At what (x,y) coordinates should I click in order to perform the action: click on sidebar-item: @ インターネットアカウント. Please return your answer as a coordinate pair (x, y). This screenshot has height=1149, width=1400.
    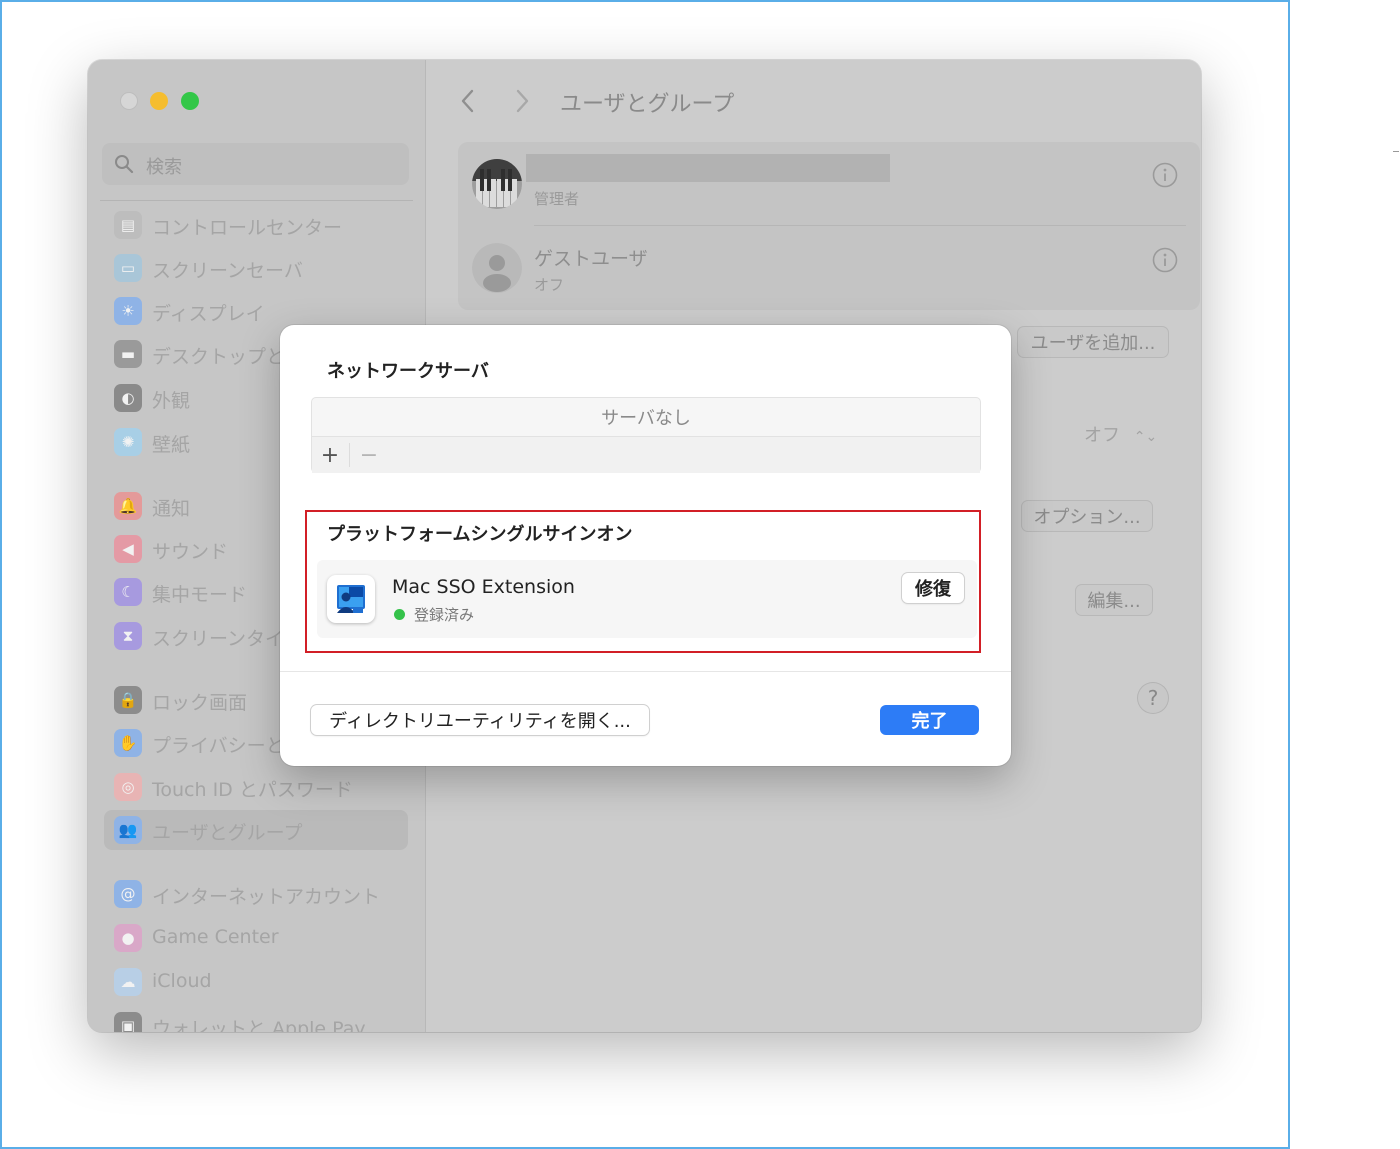
    Looking at the image, I should click on (256, 894).